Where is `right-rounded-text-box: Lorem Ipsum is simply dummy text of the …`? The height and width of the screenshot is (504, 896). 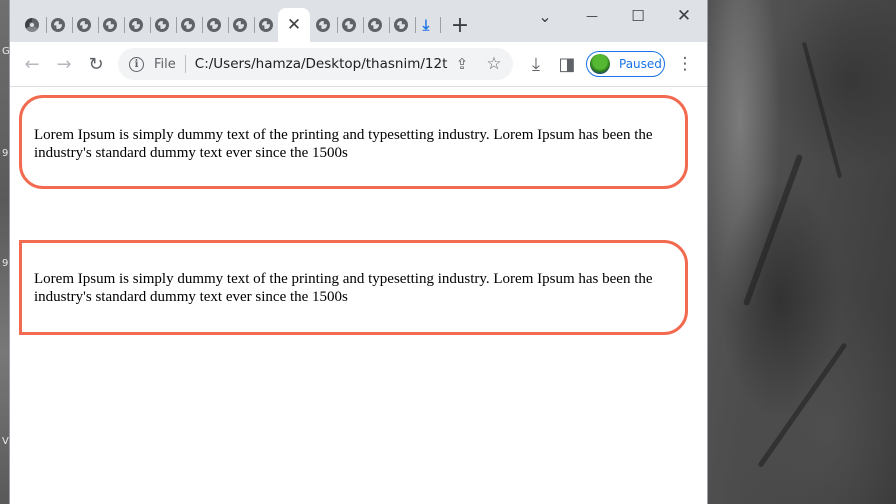 right-rounded-text-box: Lorem Ipsum is simply dummy text of the … is located at coordinates (353, 287).